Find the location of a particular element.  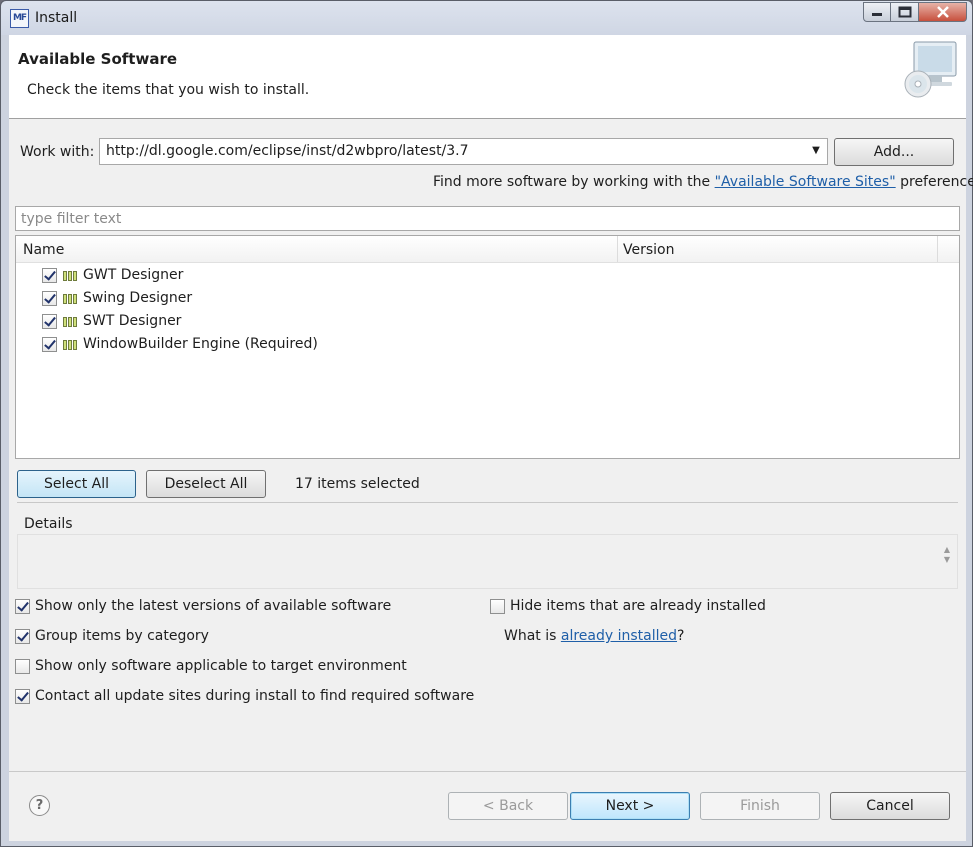

item-label: SWT Designer is located at coordinates (132, 321).